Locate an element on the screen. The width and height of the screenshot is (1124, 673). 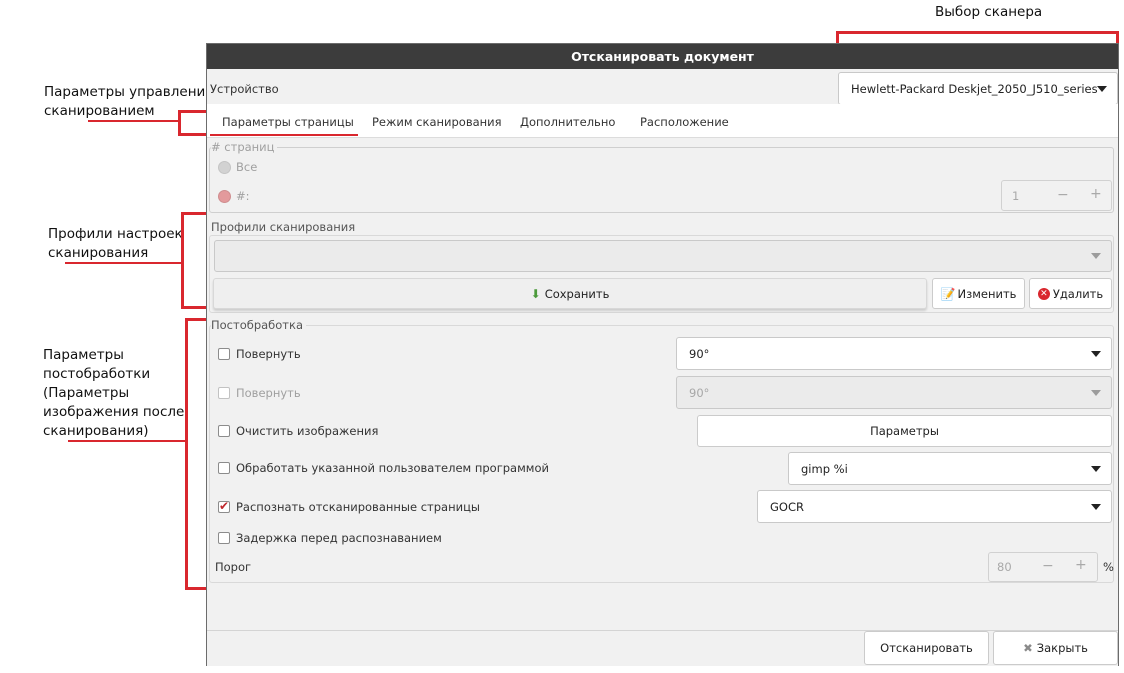
threshold-value: 80 is located at coordinates (1004, 567).